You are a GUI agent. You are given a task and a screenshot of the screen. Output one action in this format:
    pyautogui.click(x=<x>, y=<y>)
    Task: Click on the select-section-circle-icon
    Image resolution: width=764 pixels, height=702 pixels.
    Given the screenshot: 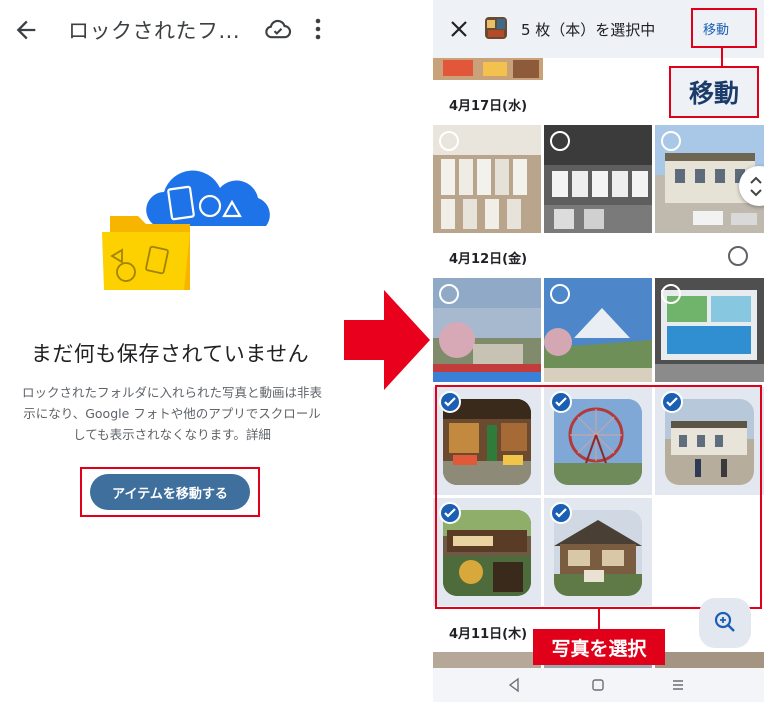 What is the action you would take?
    pyautogui.click(x=738, y=256)
    